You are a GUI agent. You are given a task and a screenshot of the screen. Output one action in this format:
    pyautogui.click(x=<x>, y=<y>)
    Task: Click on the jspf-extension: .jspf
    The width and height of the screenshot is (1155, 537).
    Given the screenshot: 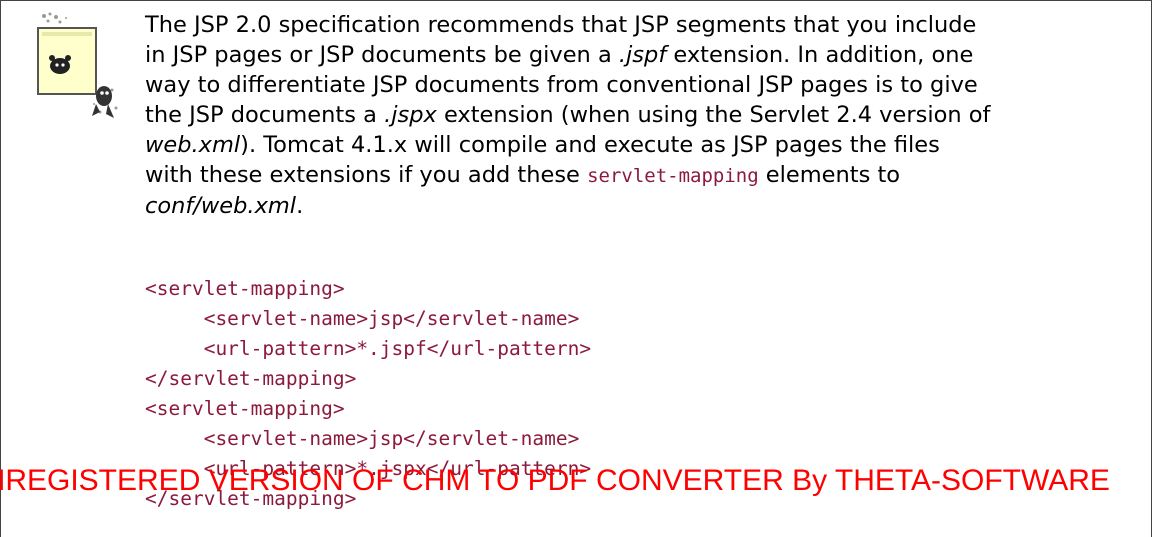 What is the action you would take?
    pyautogui.click(x=642, y=55)
    